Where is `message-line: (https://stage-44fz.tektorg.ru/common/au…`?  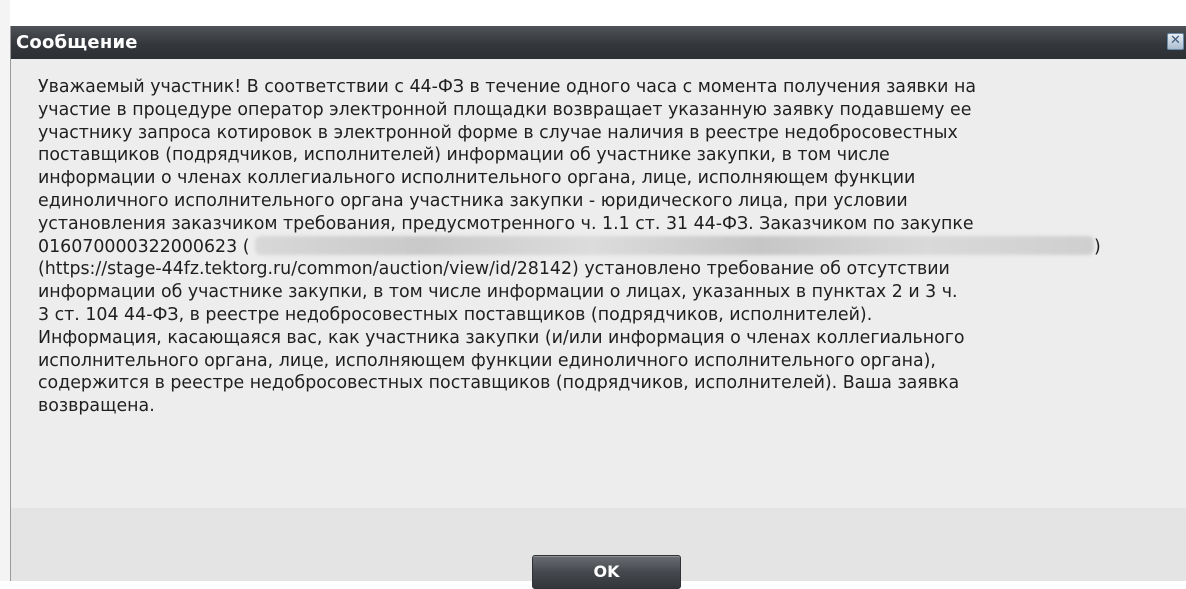
message-line: (https://stage-44fz.tektorg.ru/common/au… is located at coordinates (494, 269).